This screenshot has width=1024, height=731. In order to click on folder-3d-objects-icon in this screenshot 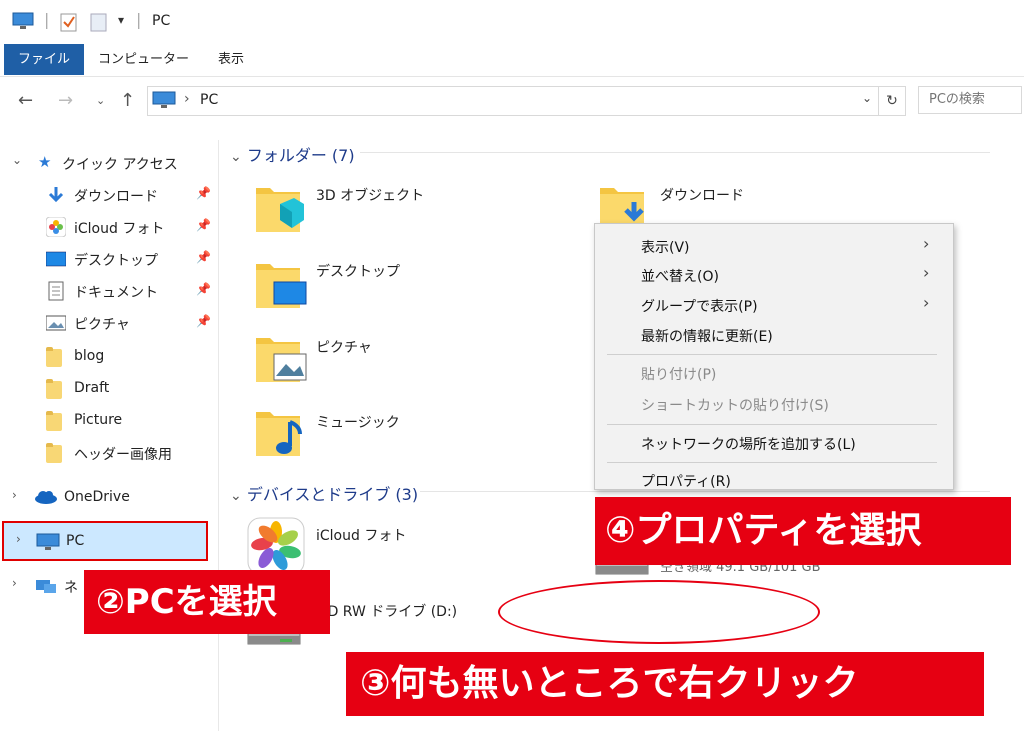, I will do `click(279, 206)`.